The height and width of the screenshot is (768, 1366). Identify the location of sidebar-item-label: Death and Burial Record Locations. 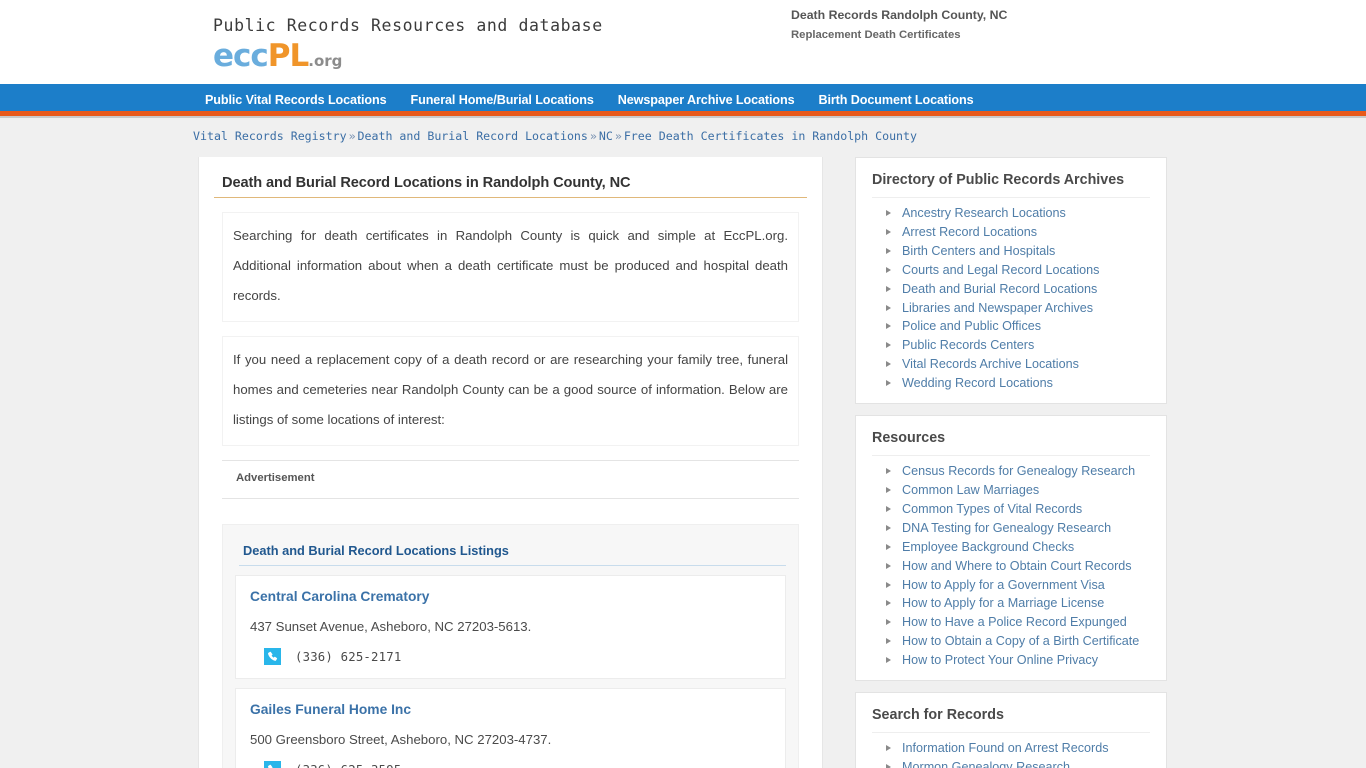
(999, 289).